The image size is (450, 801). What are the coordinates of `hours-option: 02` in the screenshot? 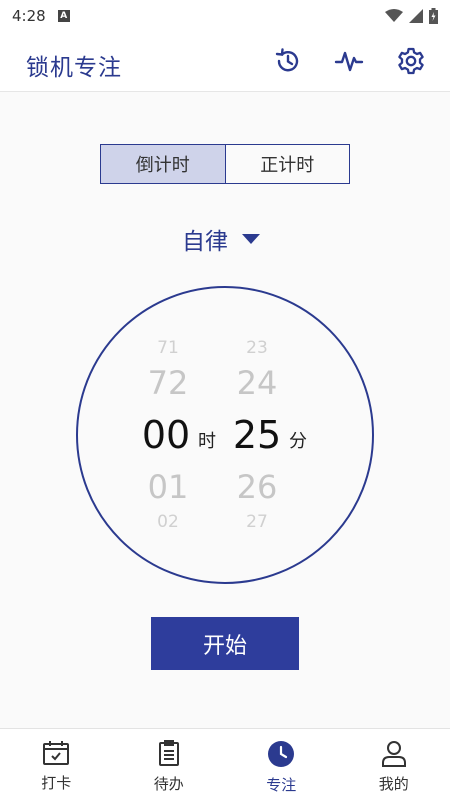 It's located at (168, 522).